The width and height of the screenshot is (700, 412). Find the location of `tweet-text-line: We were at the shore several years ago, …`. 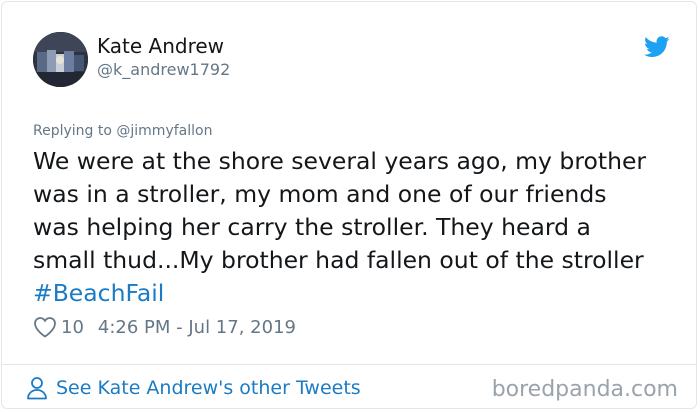

tweet-text-line: We were at the shore several years ago, … is located at coordinates (340, 161).